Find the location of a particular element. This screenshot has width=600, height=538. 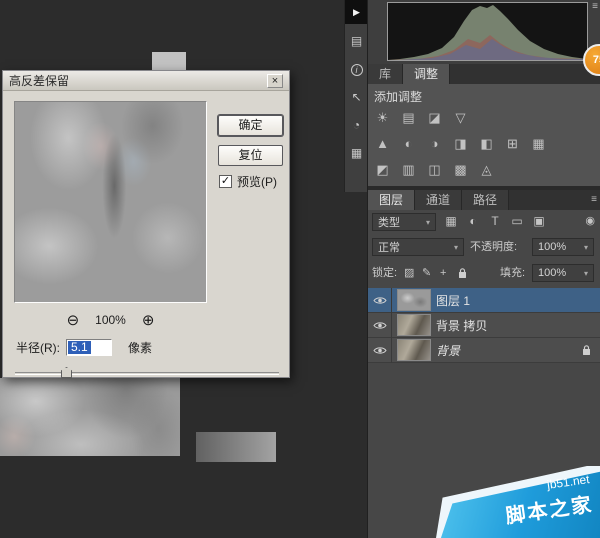

badge-value: 75 is located at coordinates (596, 60).